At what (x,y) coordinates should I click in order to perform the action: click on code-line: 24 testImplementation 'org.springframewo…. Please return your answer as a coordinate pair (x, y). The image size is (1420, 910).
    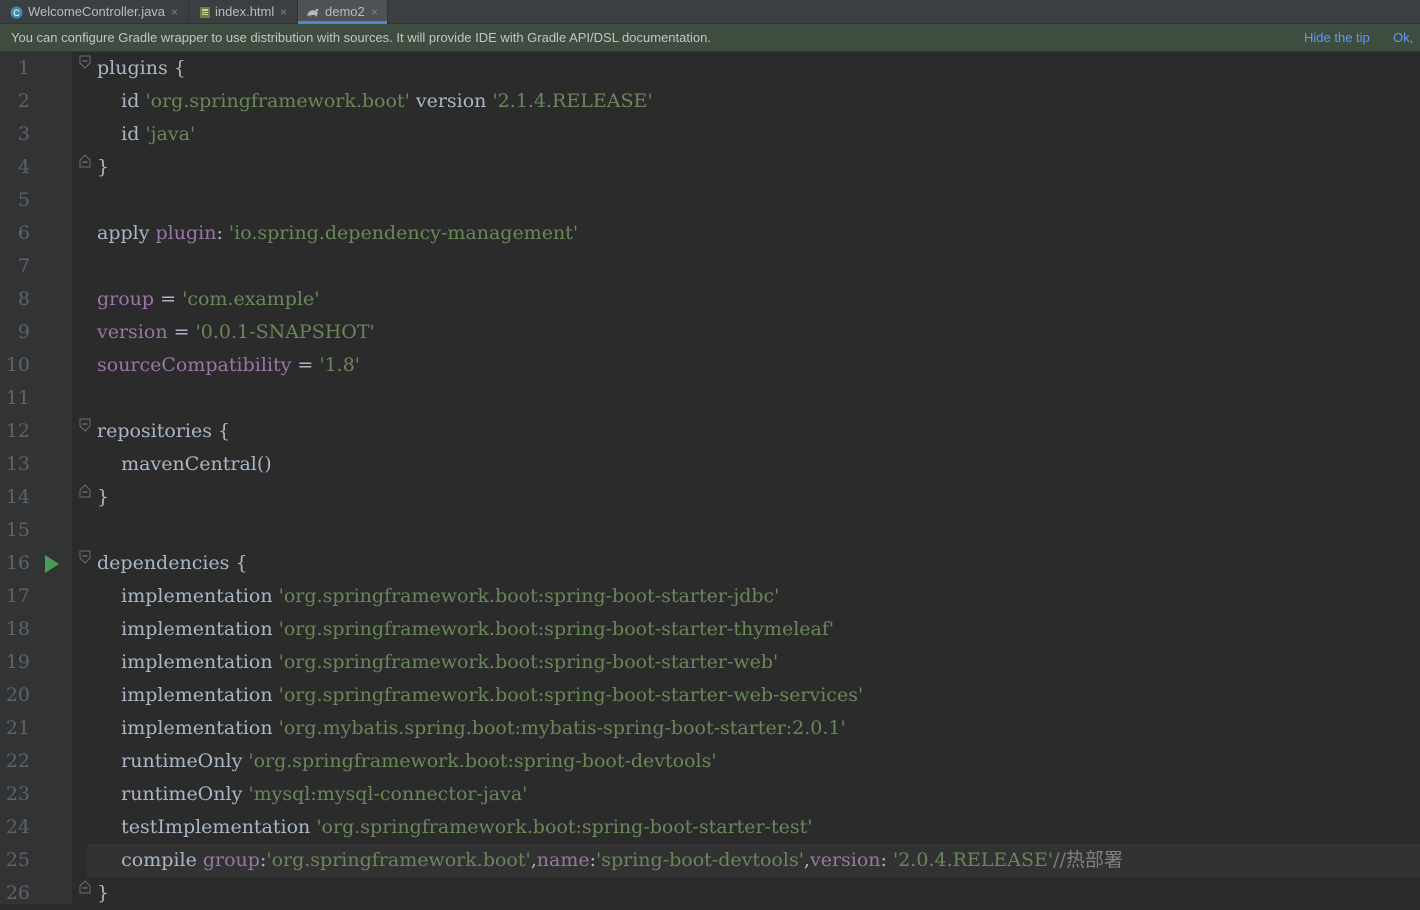
    Looking at the image, I should click on (710, 827).